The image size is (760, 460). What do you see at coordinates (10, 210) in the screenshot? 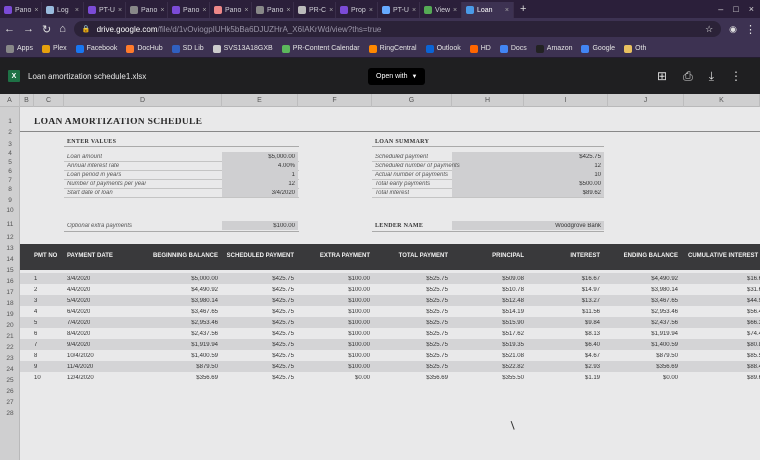
I see `row-header: 10` at bounding box center [10, 210].